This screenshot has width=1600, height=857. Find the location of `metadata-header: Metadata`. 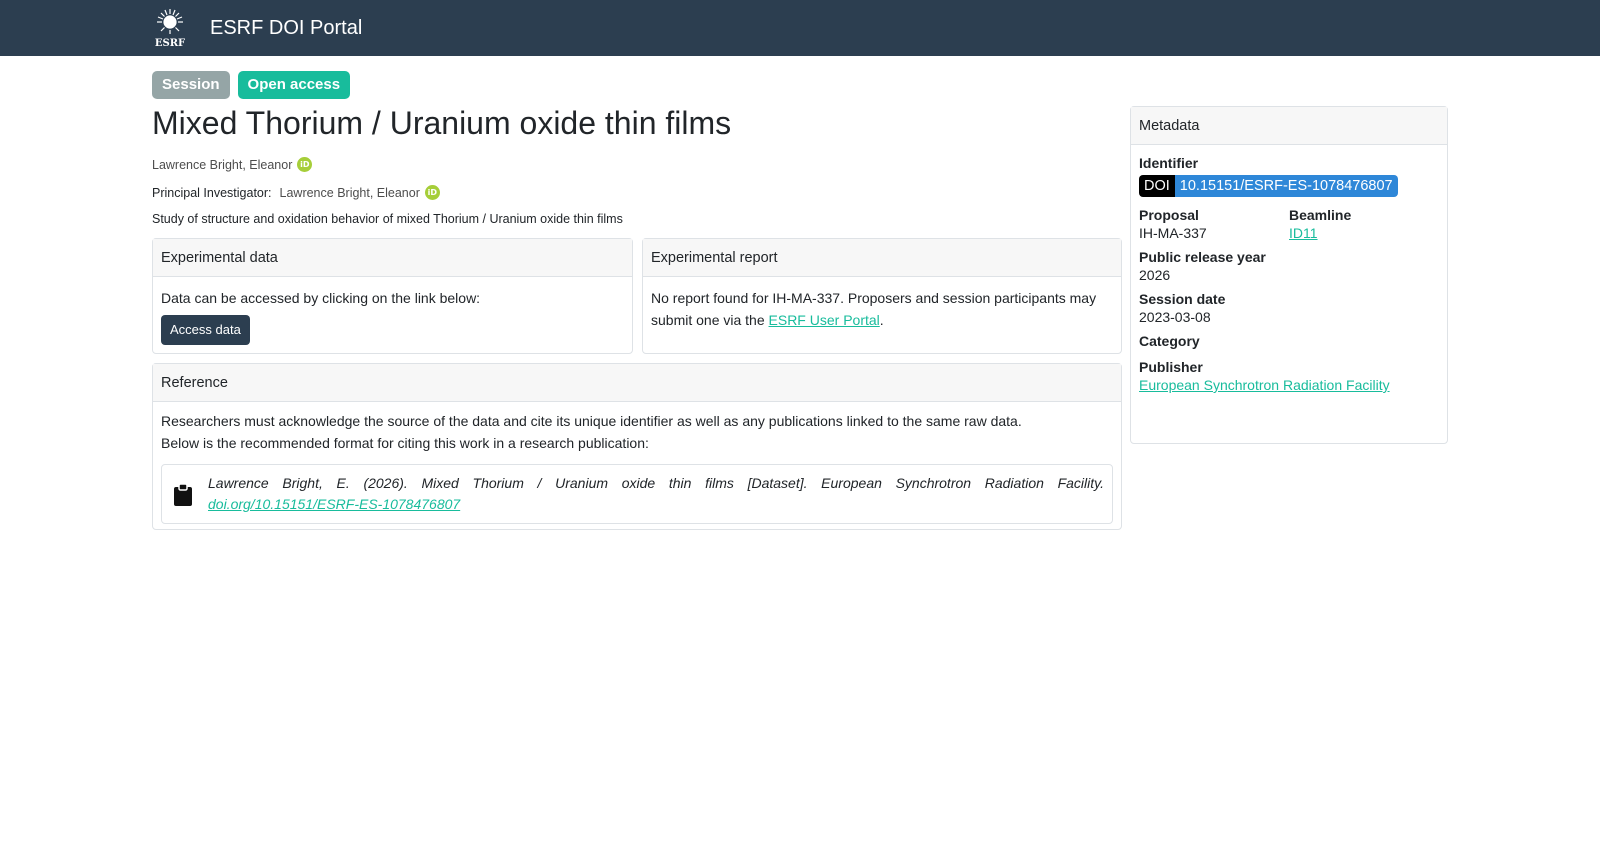

metadata-header: Metadata is located at coordinates (1289, 126).